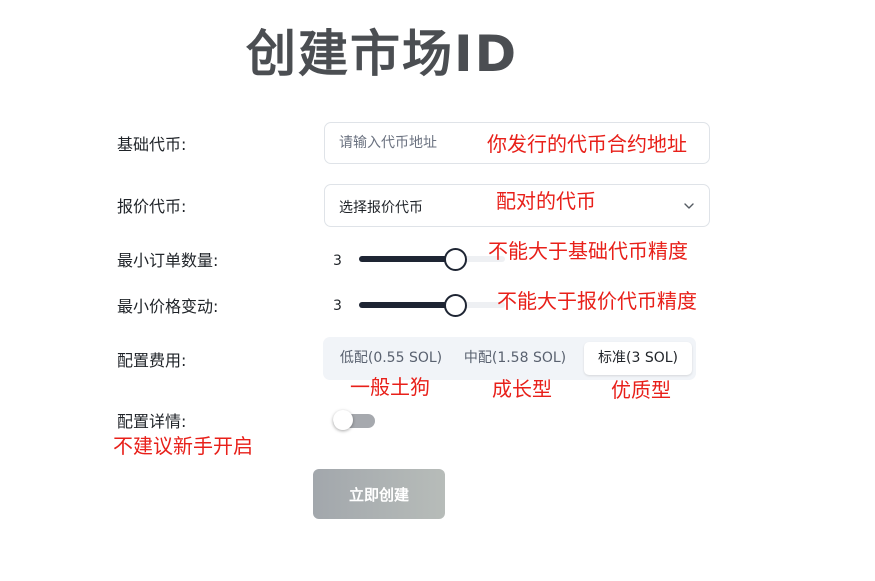 This screenshot has height=581, width=875. What do you see at coordinates (546, 201) in the screenshot?
I see `annotation-quote-token: 配对的代币` at bounding box center [546, 201].